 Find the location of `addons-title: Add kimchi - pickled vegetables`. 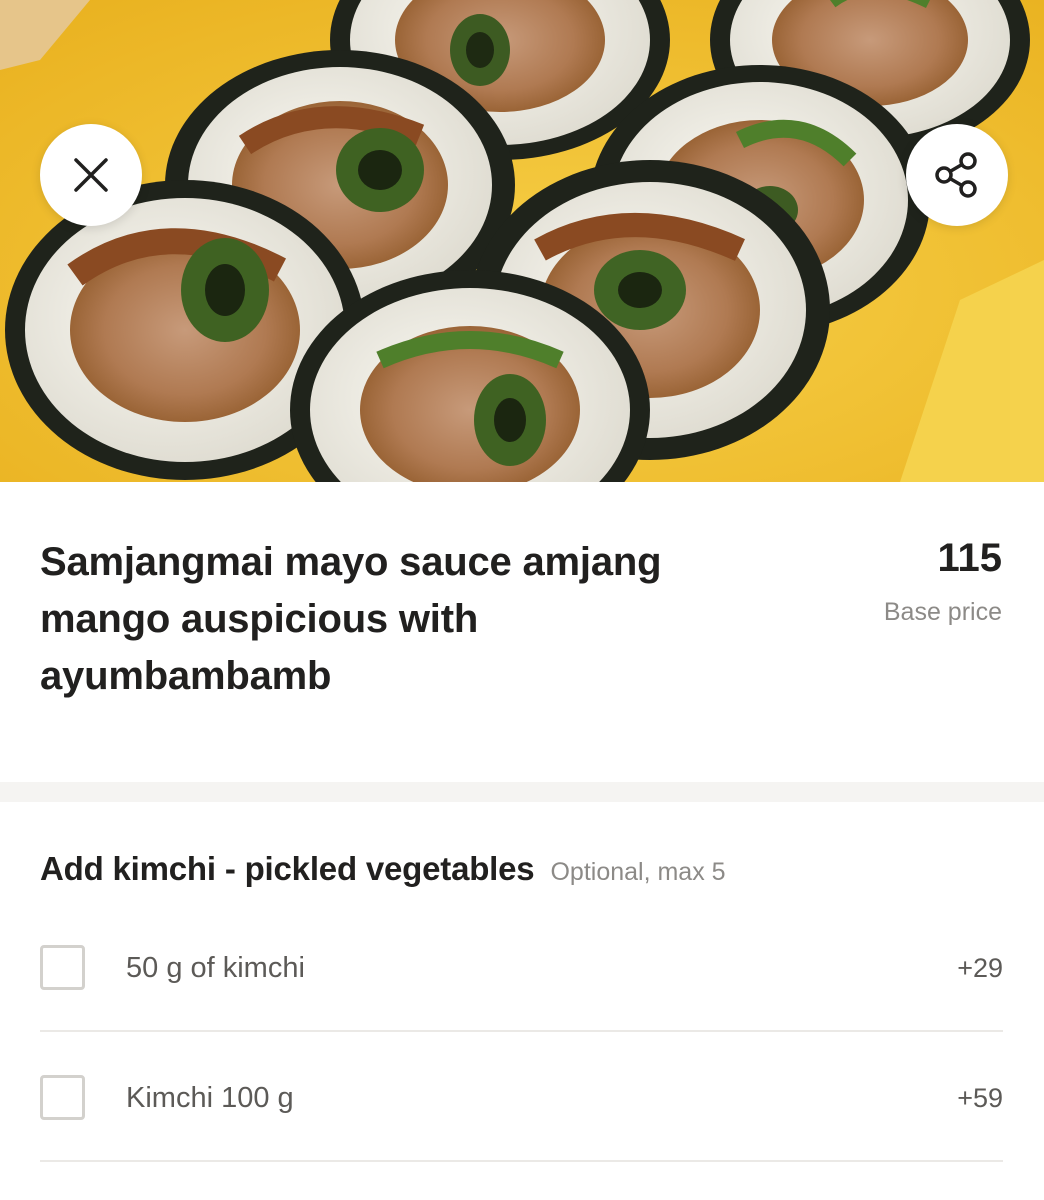

addons-title: Add kimchi - pickled vegetables is located at coordinates (287, 868).